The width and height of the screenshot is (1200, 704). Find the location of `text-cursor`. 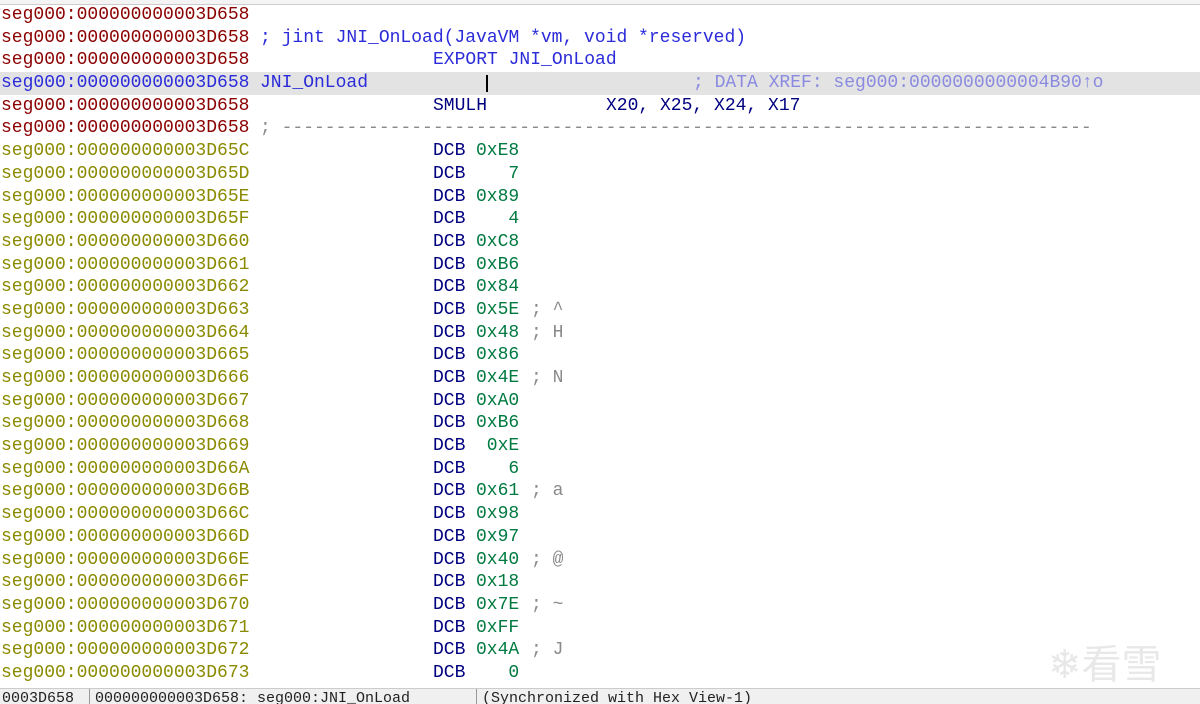

text-cursor is located at coordinates (487, 84).